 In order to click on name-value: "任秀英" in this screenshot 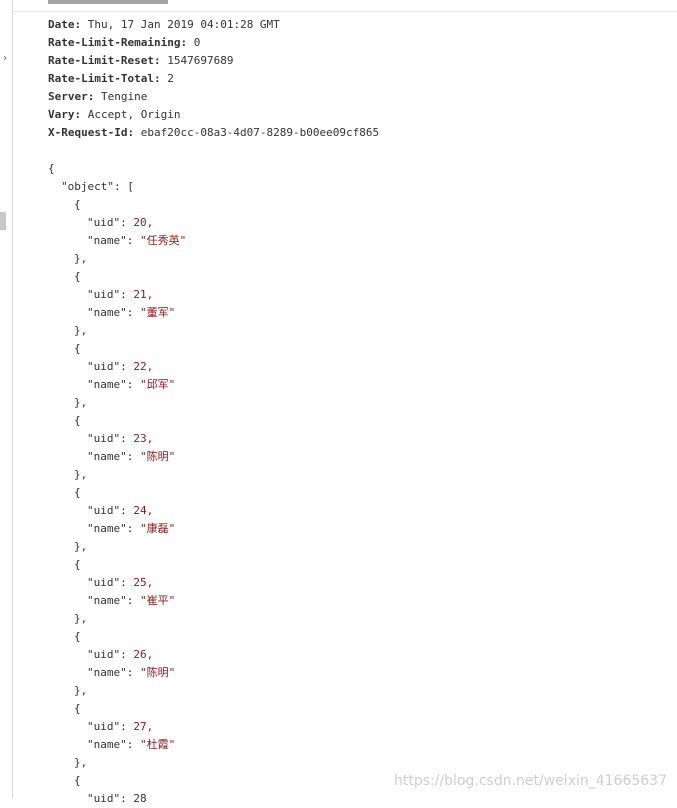, I will do `click(163, 240)`.